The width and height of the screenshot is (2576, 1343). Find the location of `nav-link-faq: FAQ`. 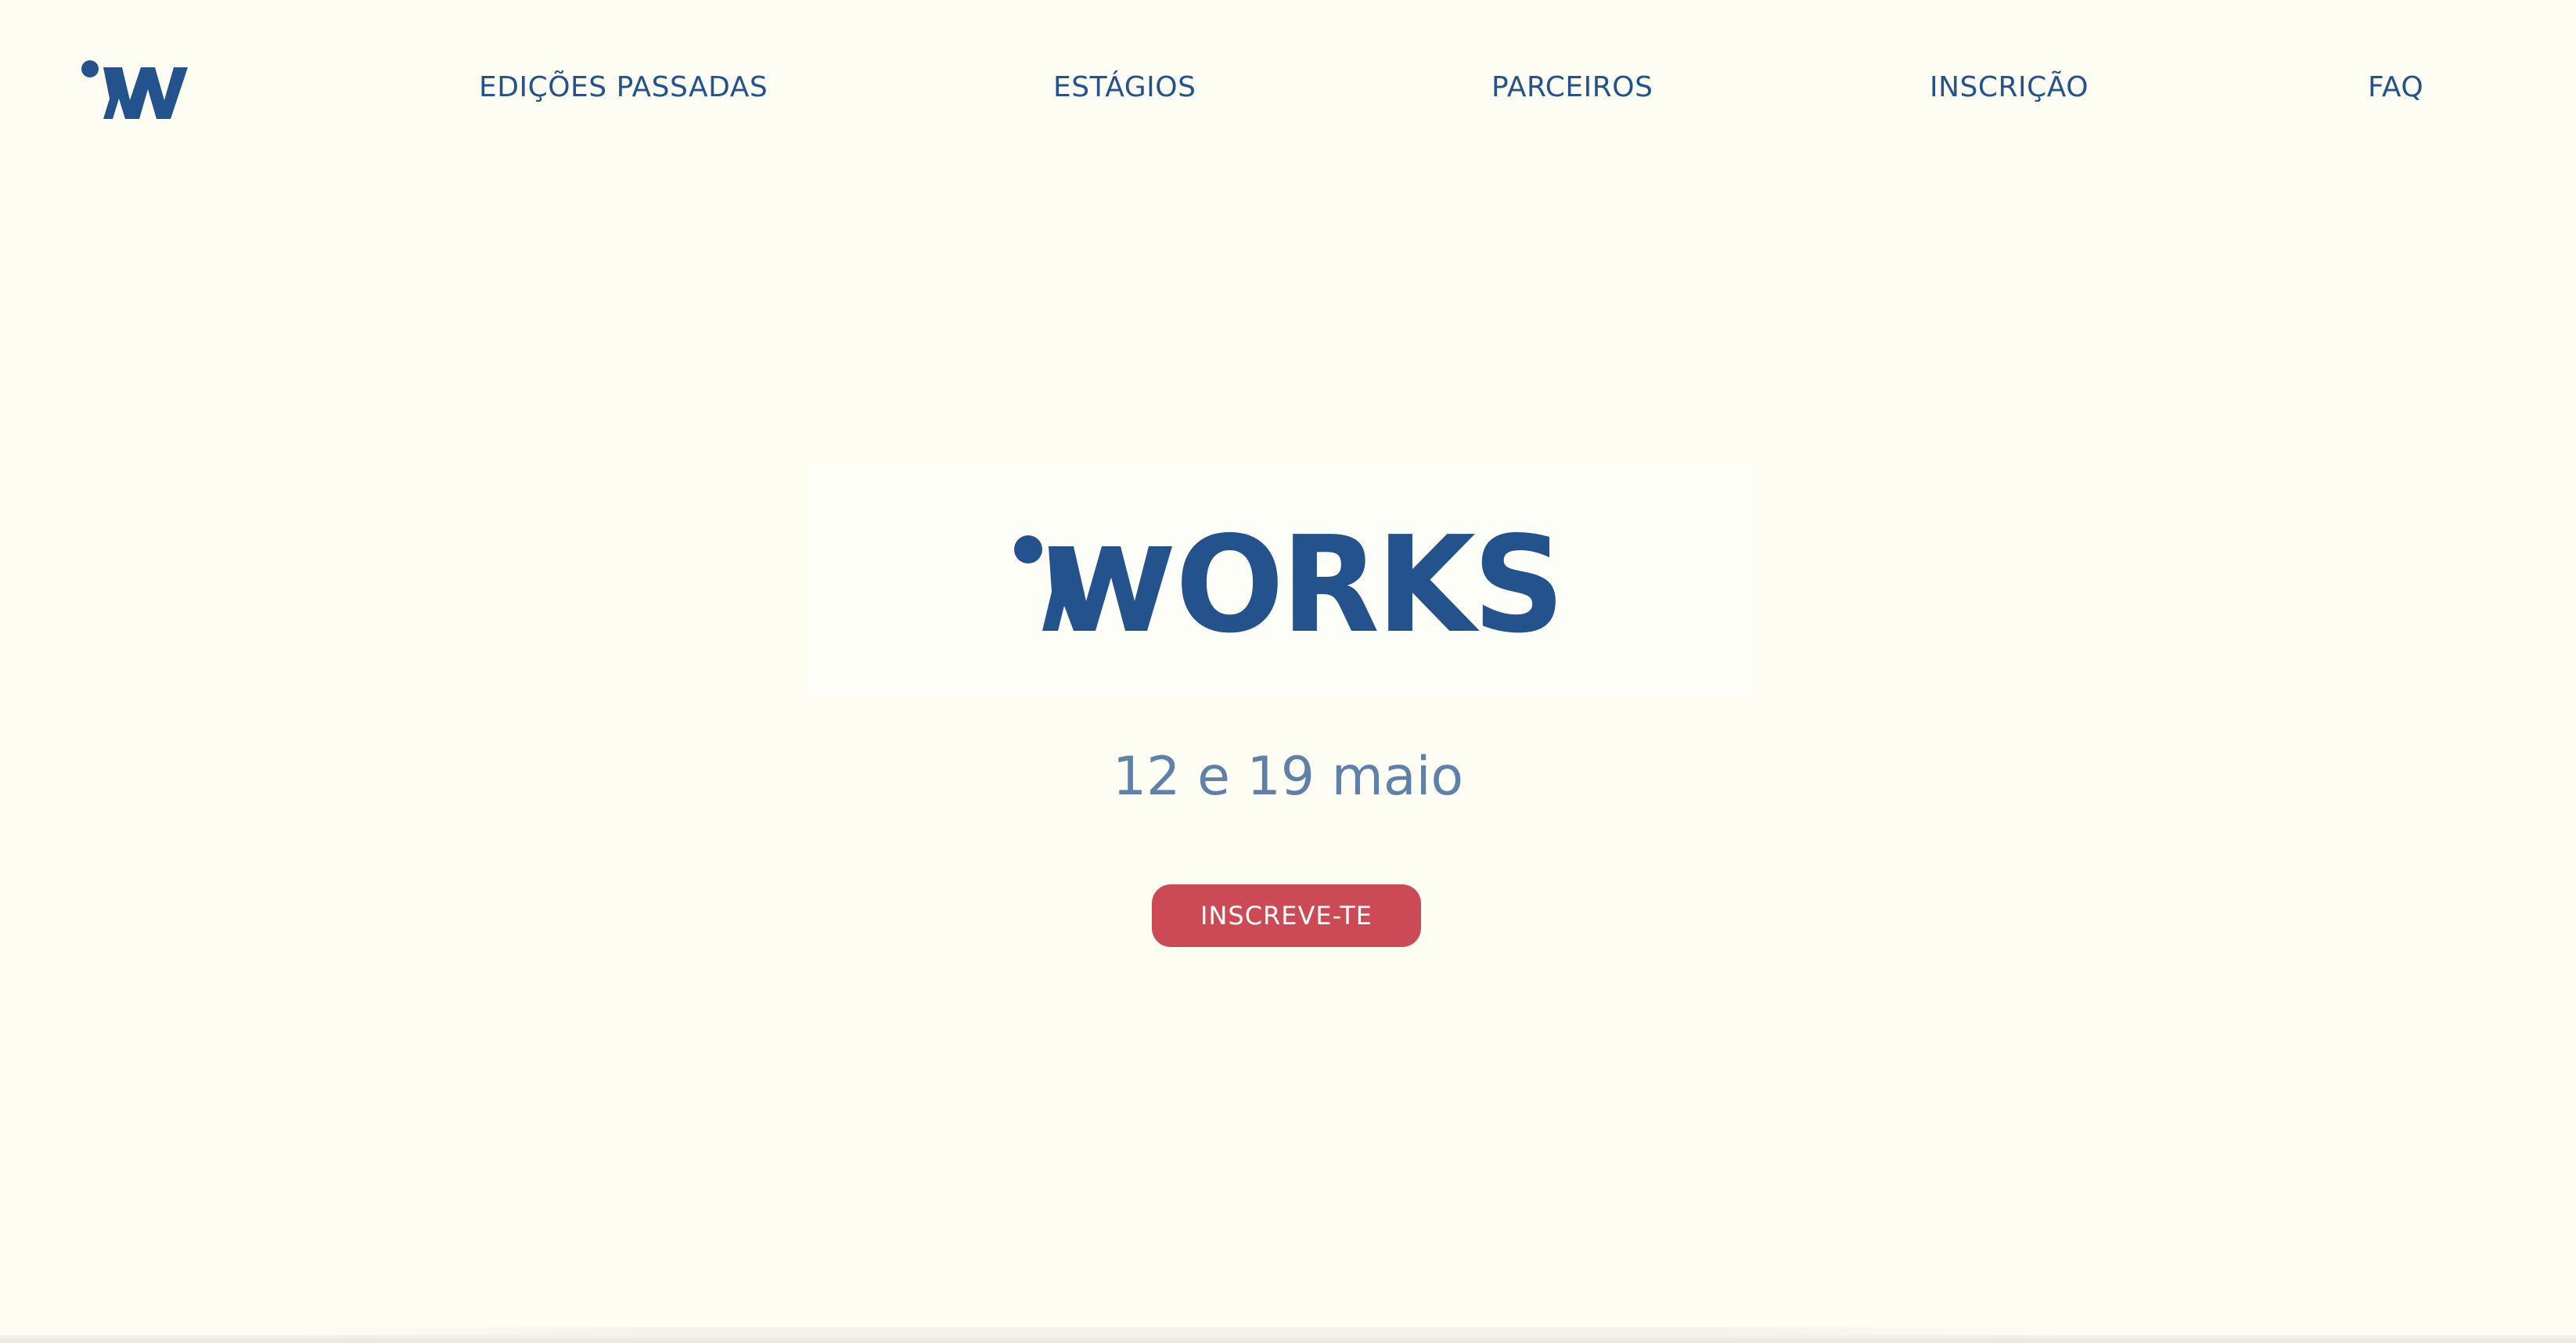

nav-link-faq: FAQ is located at coordinates (2395, 88).